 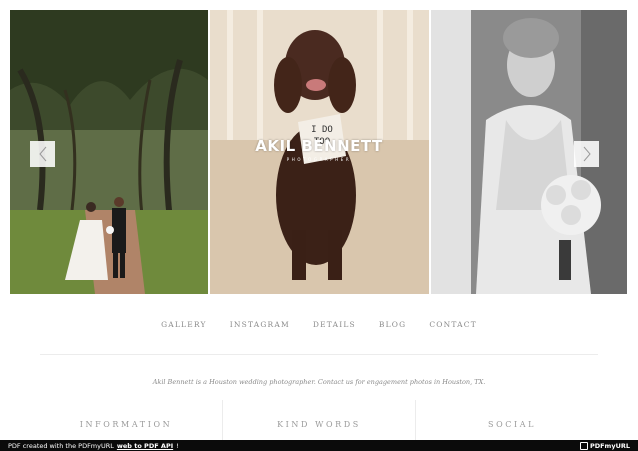 I want to click on logo-name: AKIL BENNETT, so click(x=319, y=146).